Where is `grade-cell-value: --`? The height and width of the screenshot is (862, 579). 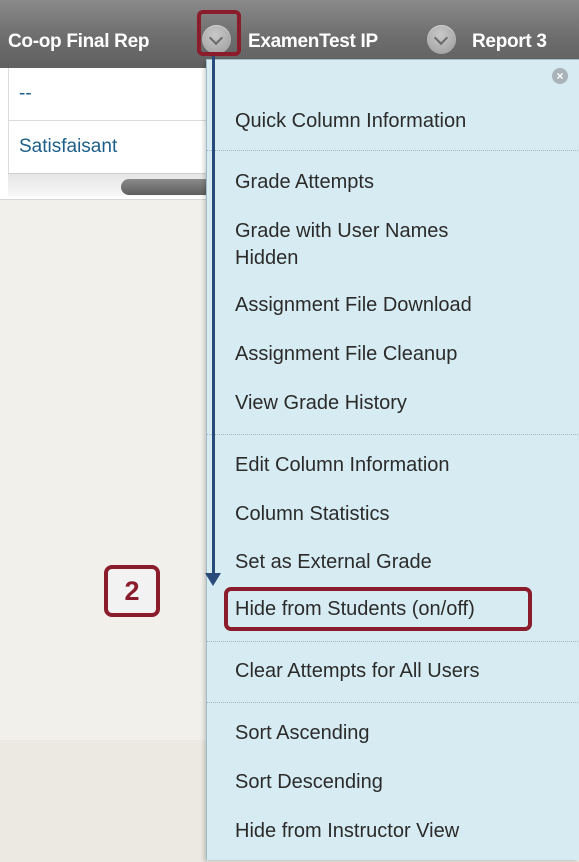
grade-cell-value: -- is located at coordinates (25, 94).